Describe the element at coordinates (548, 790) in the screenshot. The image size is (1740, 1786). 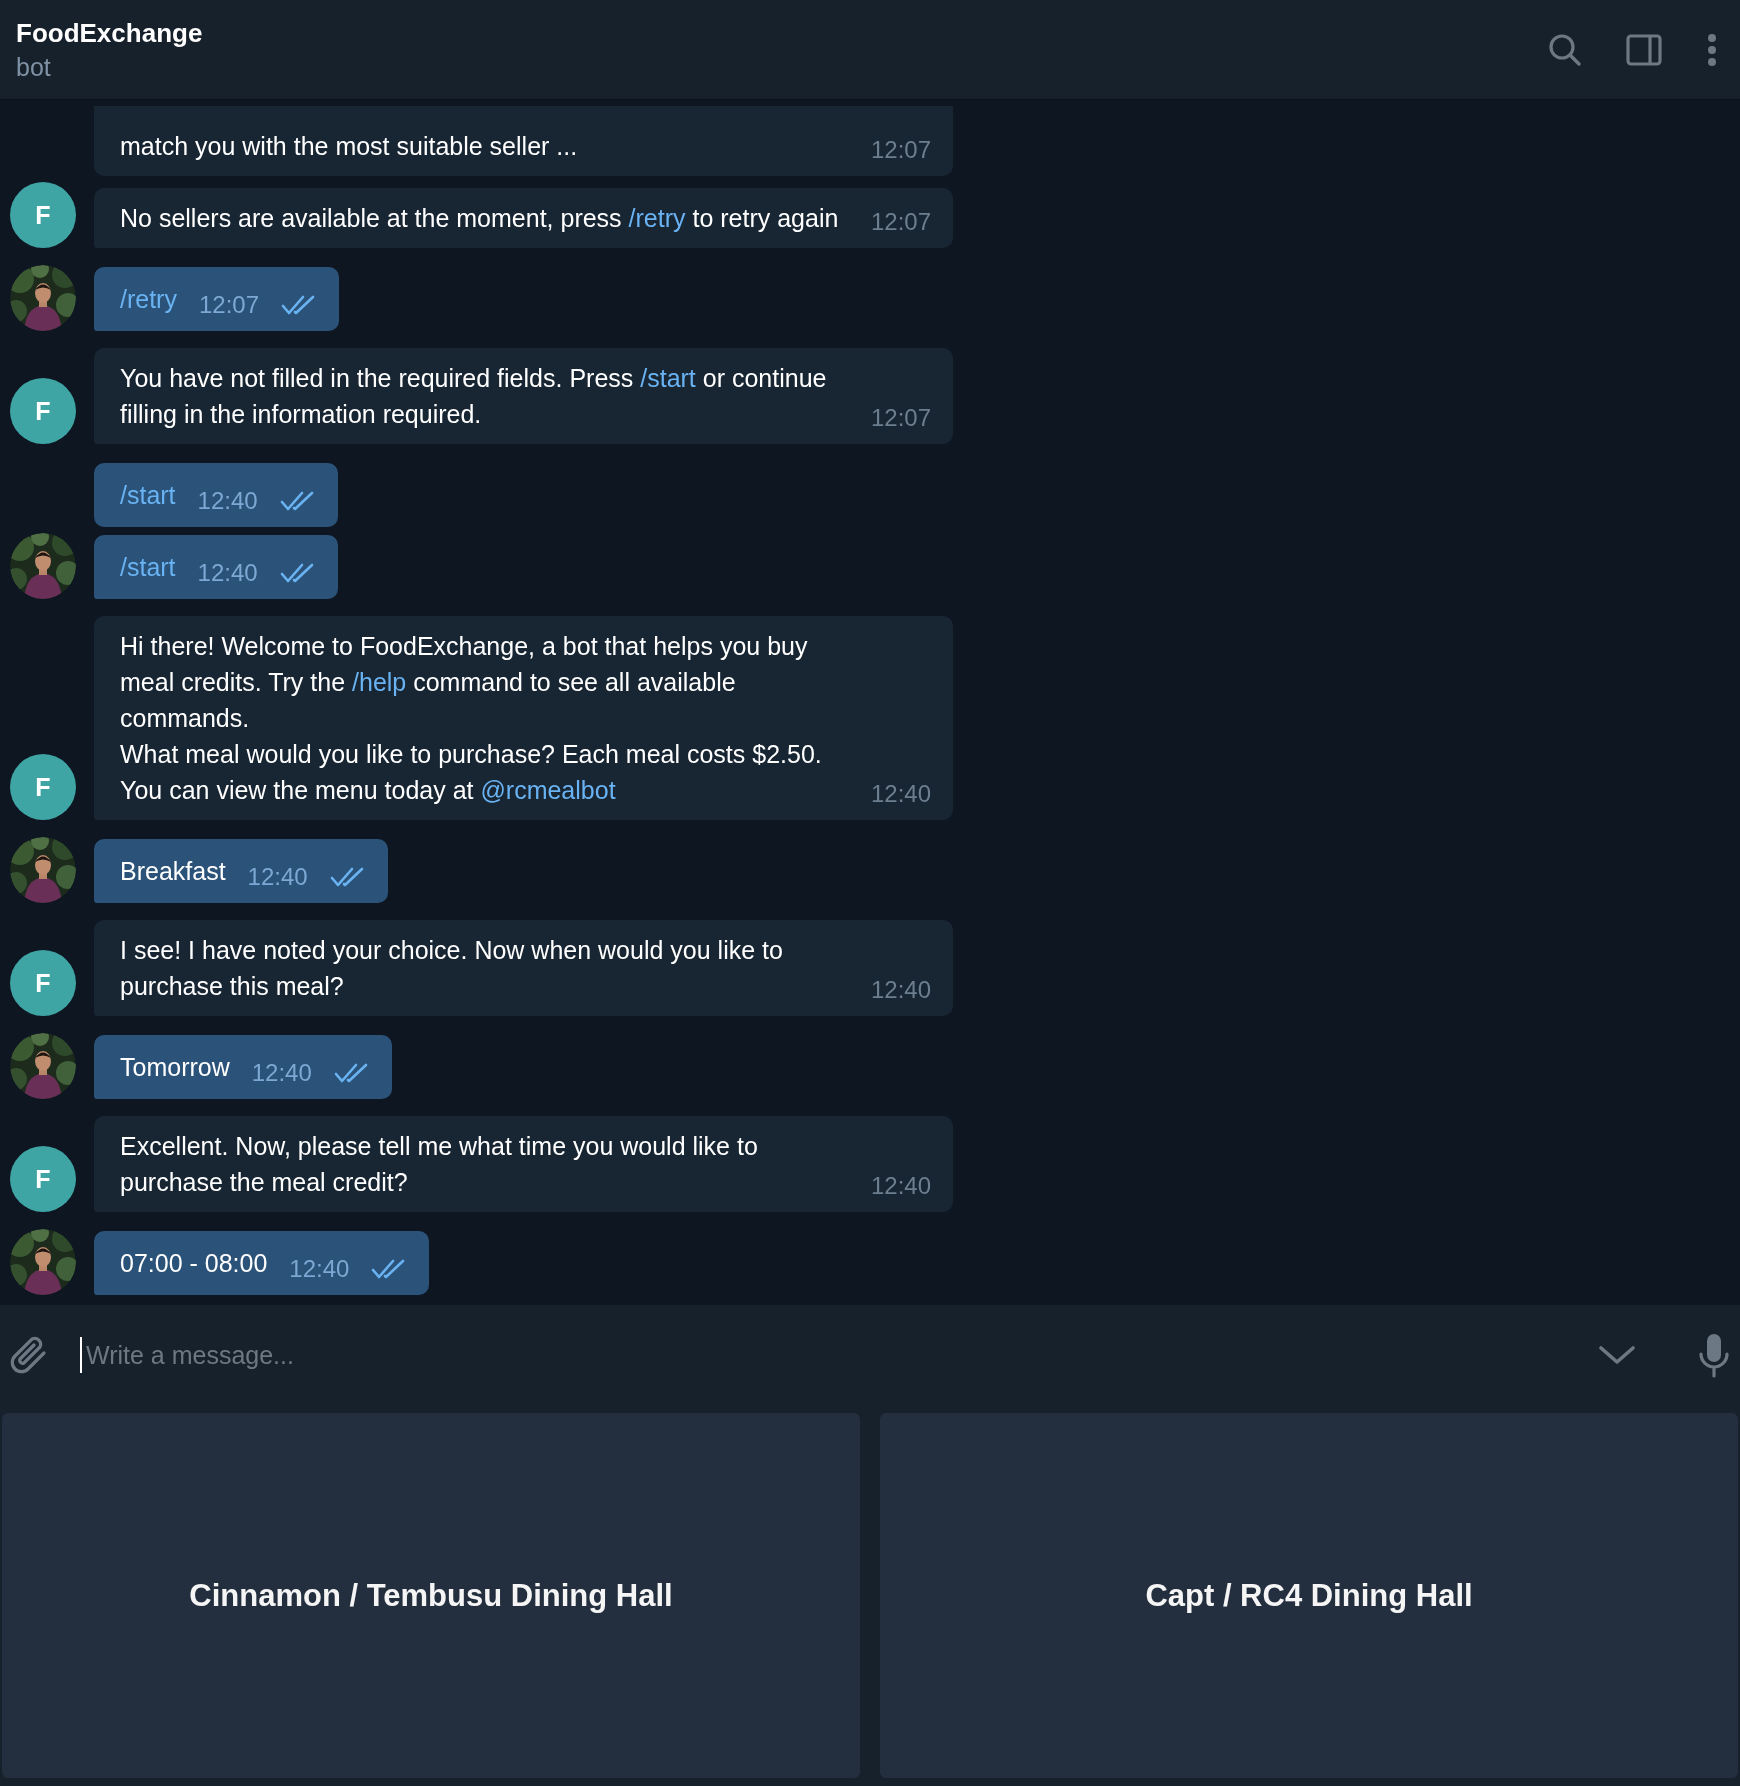
I see `command-link: @rcmealbot` at that location.